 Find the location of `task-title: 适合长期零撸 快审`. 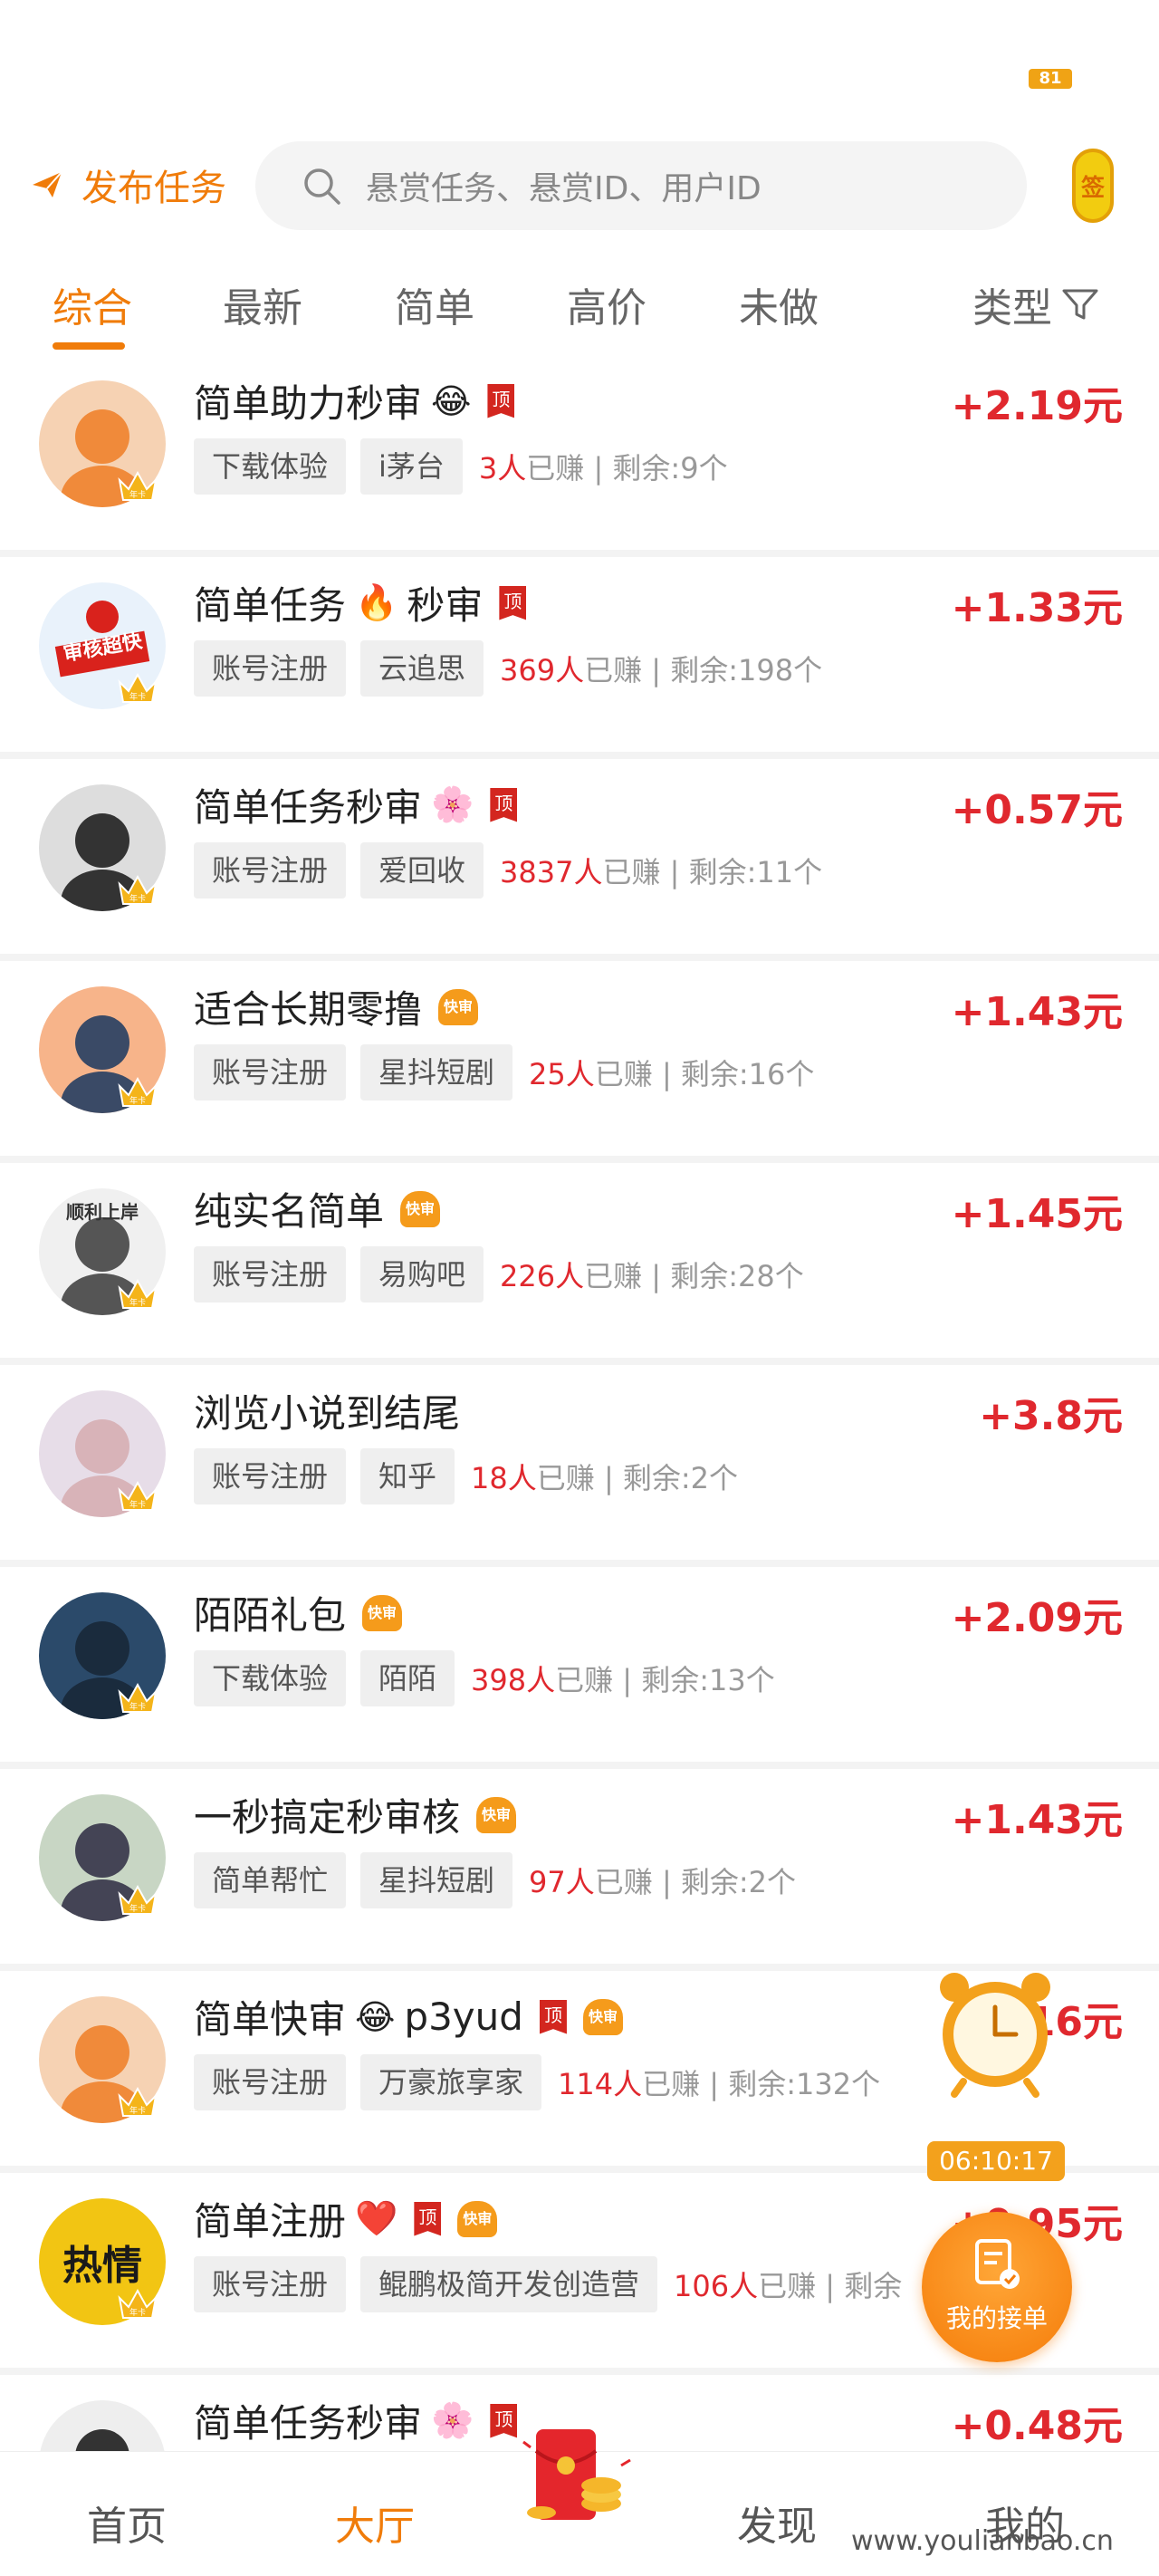

task-title: 适合长期零撸 快审 is located at coordinates (336, 1006).